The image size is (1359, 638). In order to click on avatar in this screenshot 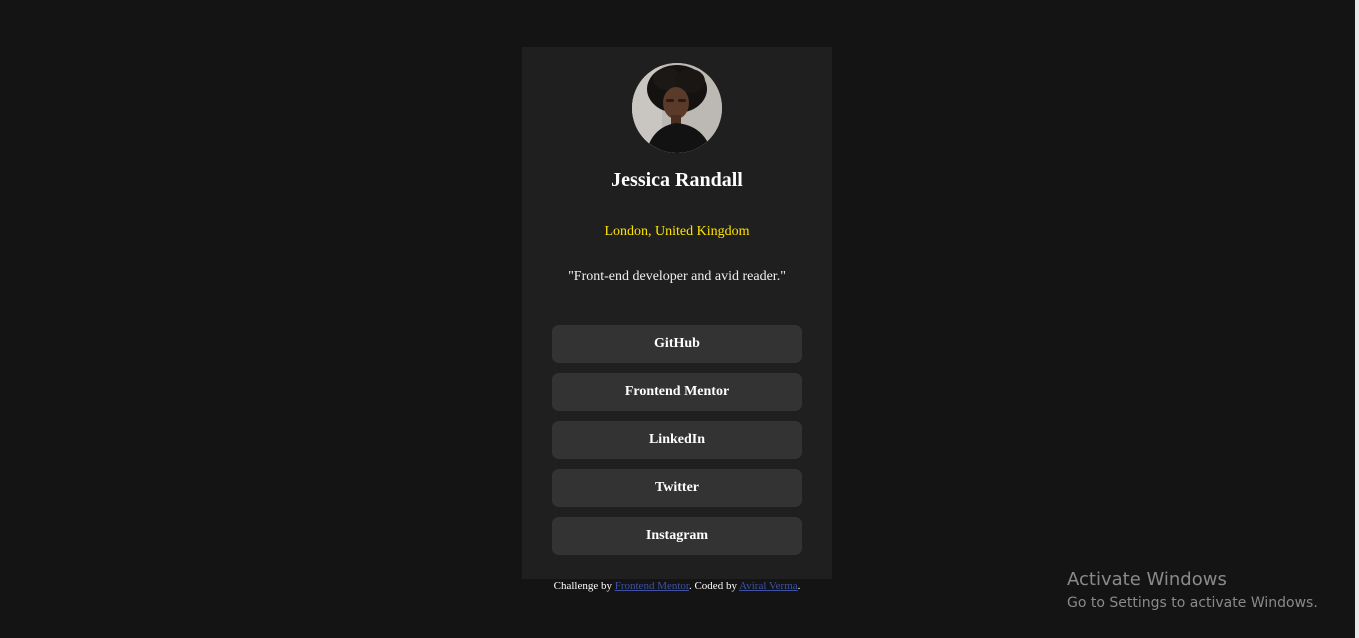, I will do `click(677, 108)`.